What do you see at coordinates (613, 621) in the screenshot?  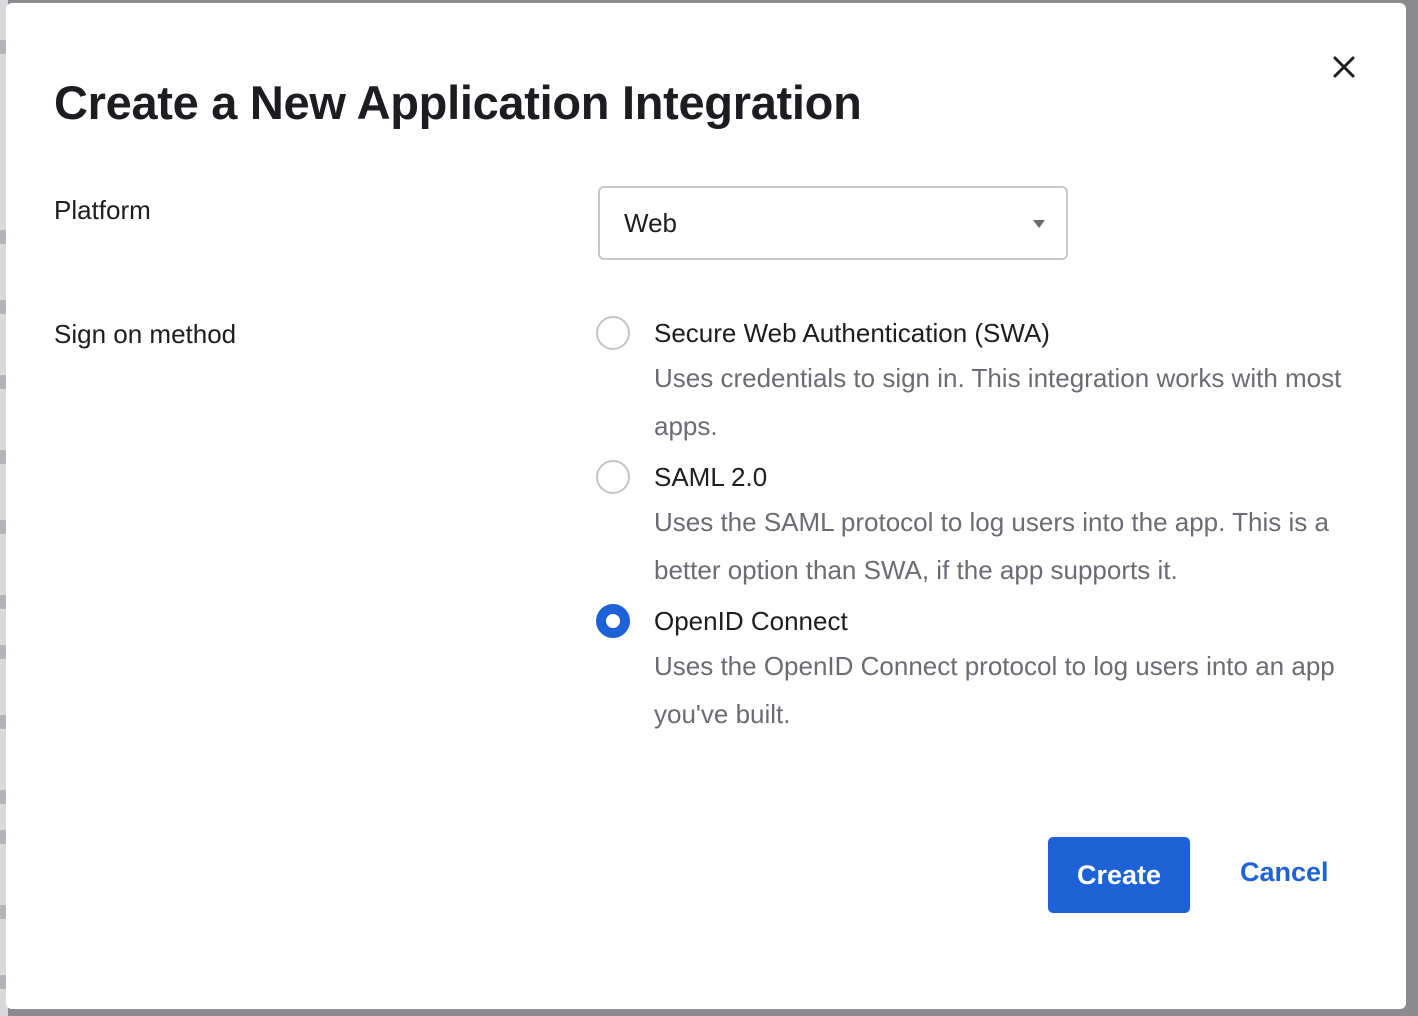 I see `radio-oidc` at bounding box center [613, 621].